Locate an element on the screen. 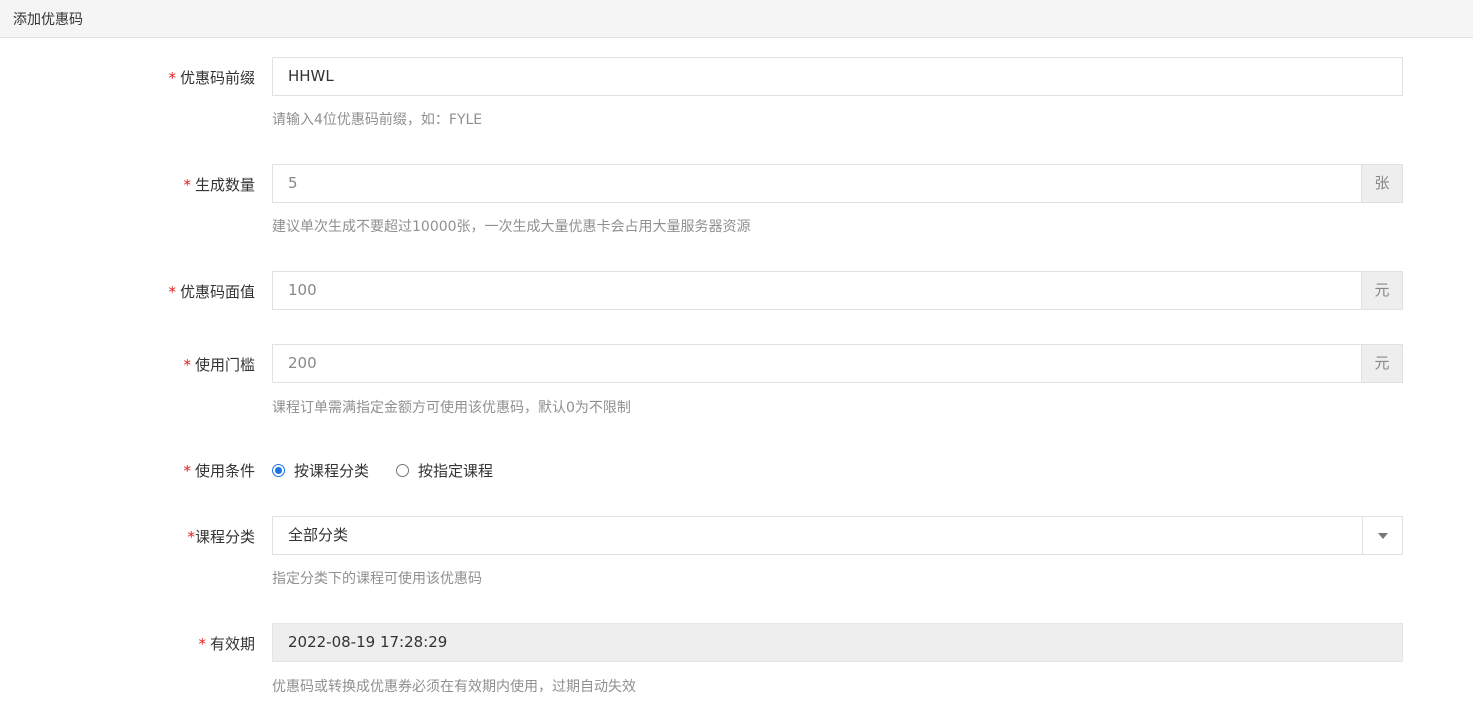 This screenshot has width=1473, height=721. quantity-label: * 生成数量 is located at coordinates (219, 185).